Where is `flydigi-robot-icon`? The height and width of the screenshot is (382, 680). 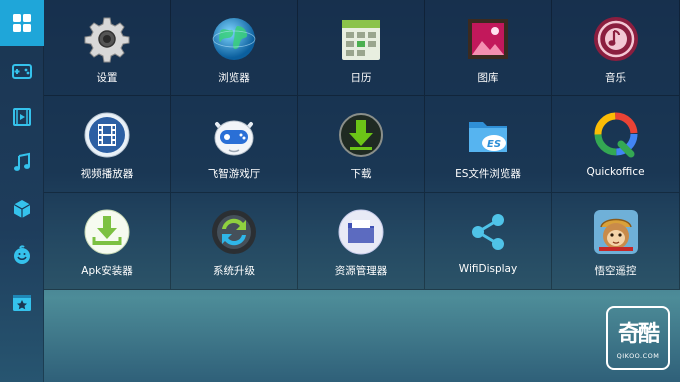
flydigi-robot-icon is located at coordinates (234, 138).